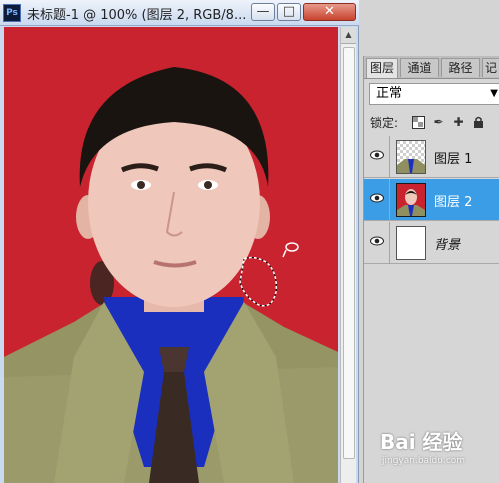  What do you see at coordinates (389, 93) in the screenshot?
I see `blend-mode-value: 正常` at bounding box center [389, 93].